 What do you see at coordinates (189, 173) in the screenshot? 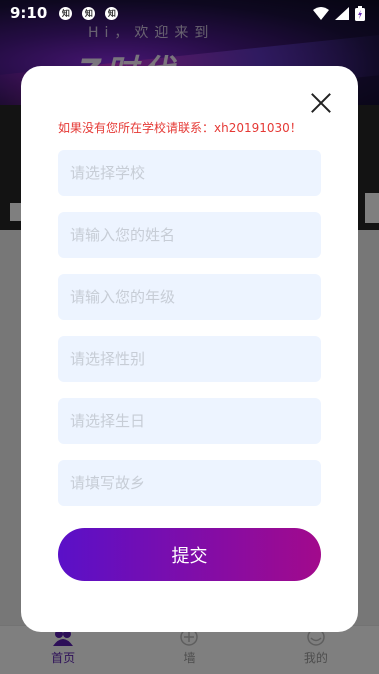
I see `school-select` at bounding box center [189, 173].